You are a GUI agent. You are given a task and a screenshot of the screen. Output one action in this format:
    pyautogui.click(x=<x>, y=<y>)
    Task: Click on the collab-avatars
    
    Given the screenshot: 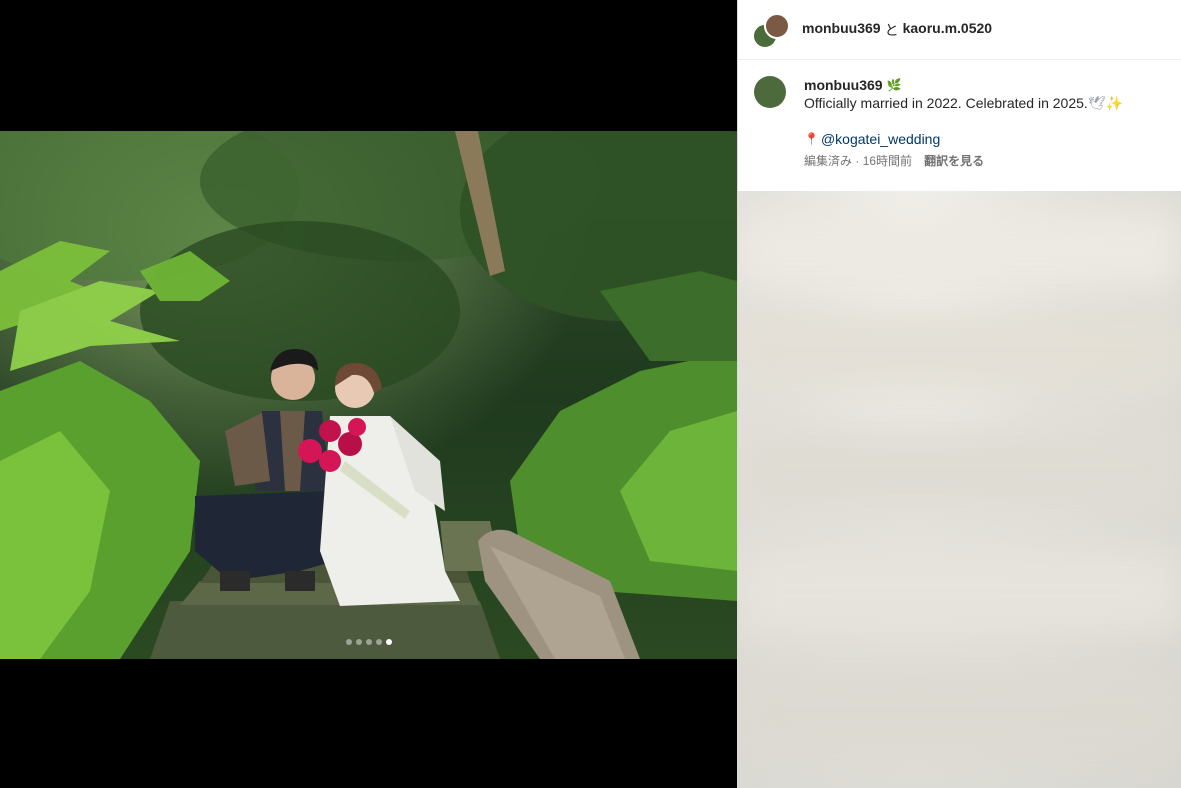 What is the action you would take?
    pyautogui.click(x=771, y=30)
    